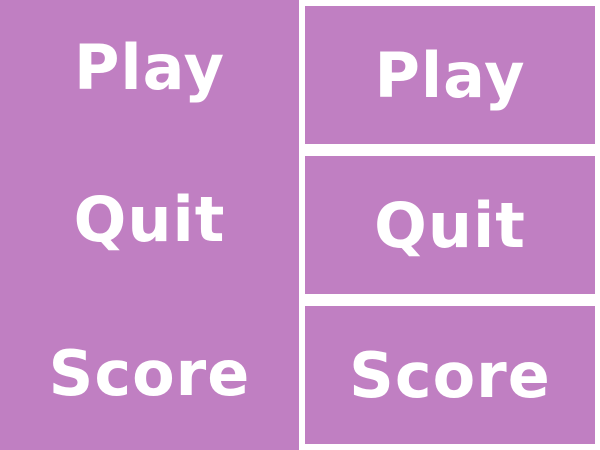 This screenshot has height=450, width=600. Describe the element at coordinates (450, 75) in the screenshot. I see `right-play-button: Play` at that location.